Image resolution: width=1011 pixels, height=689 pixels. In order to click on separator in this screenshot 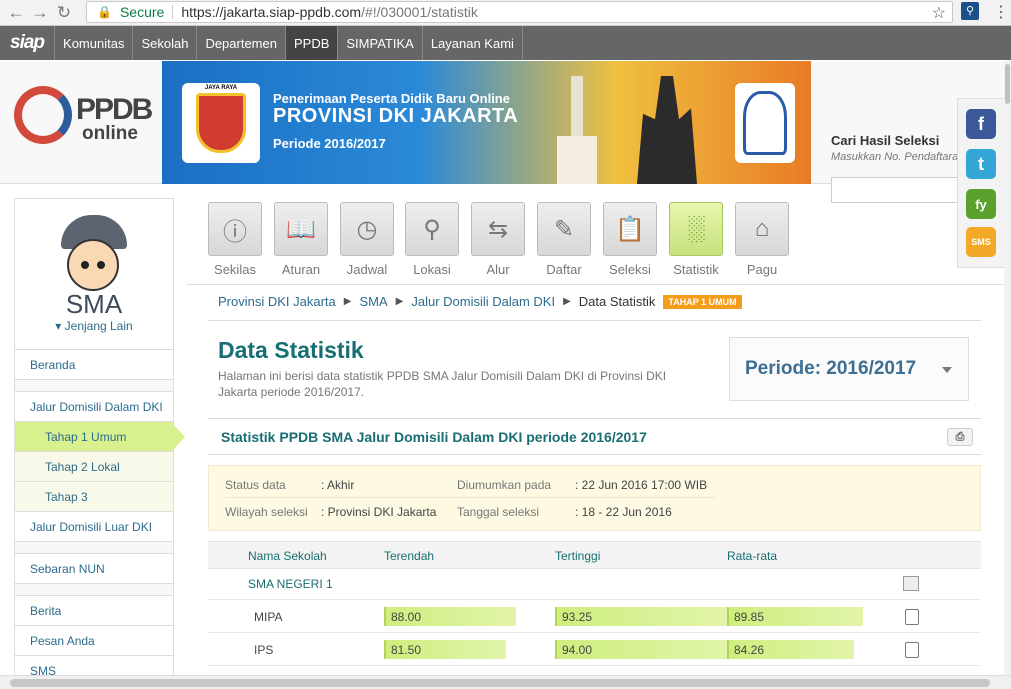, I will do `click(173, 12)`.